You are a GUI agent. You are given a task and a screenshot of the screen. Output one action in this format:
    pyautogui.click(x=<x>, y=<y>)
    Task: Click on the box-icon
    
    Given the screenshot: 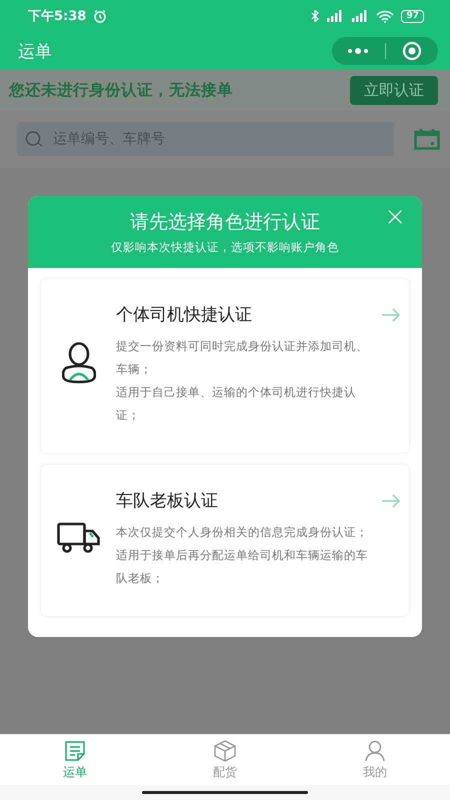 What is the action you would take?
    pyautogui.click(x=225, y=751)
    